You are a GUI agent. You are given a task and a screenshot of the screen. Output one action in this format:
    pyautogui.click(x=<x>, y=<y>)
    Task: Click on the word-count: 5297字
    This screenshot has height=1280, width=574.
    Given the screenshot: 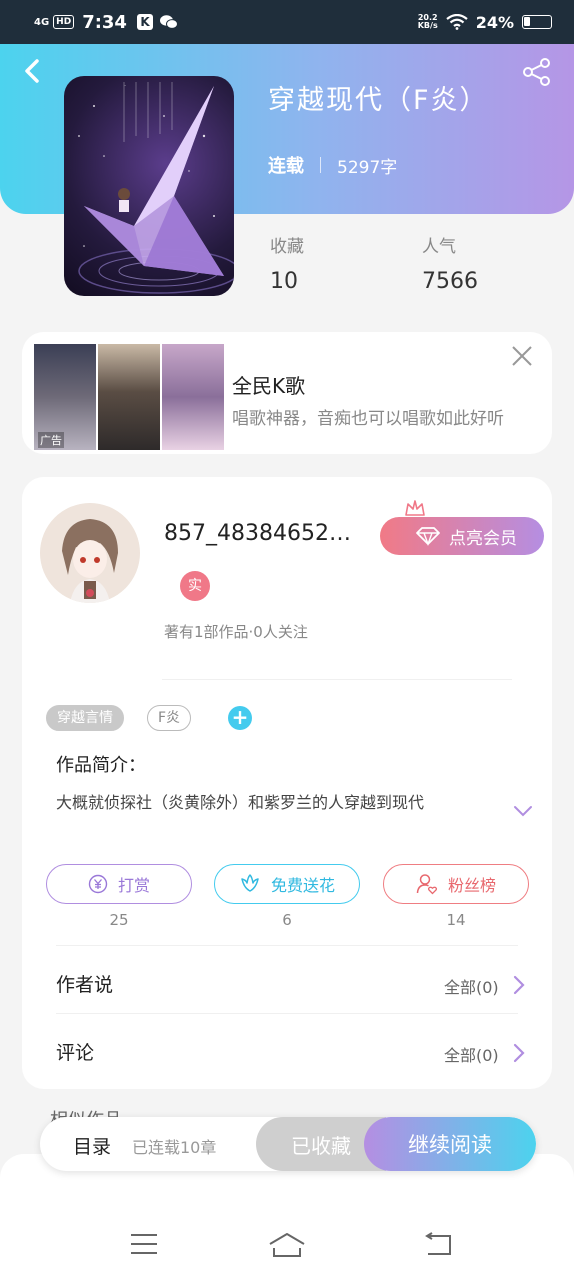 What is the action you would take?
    pyautogui.click(x=367, y=167)
    